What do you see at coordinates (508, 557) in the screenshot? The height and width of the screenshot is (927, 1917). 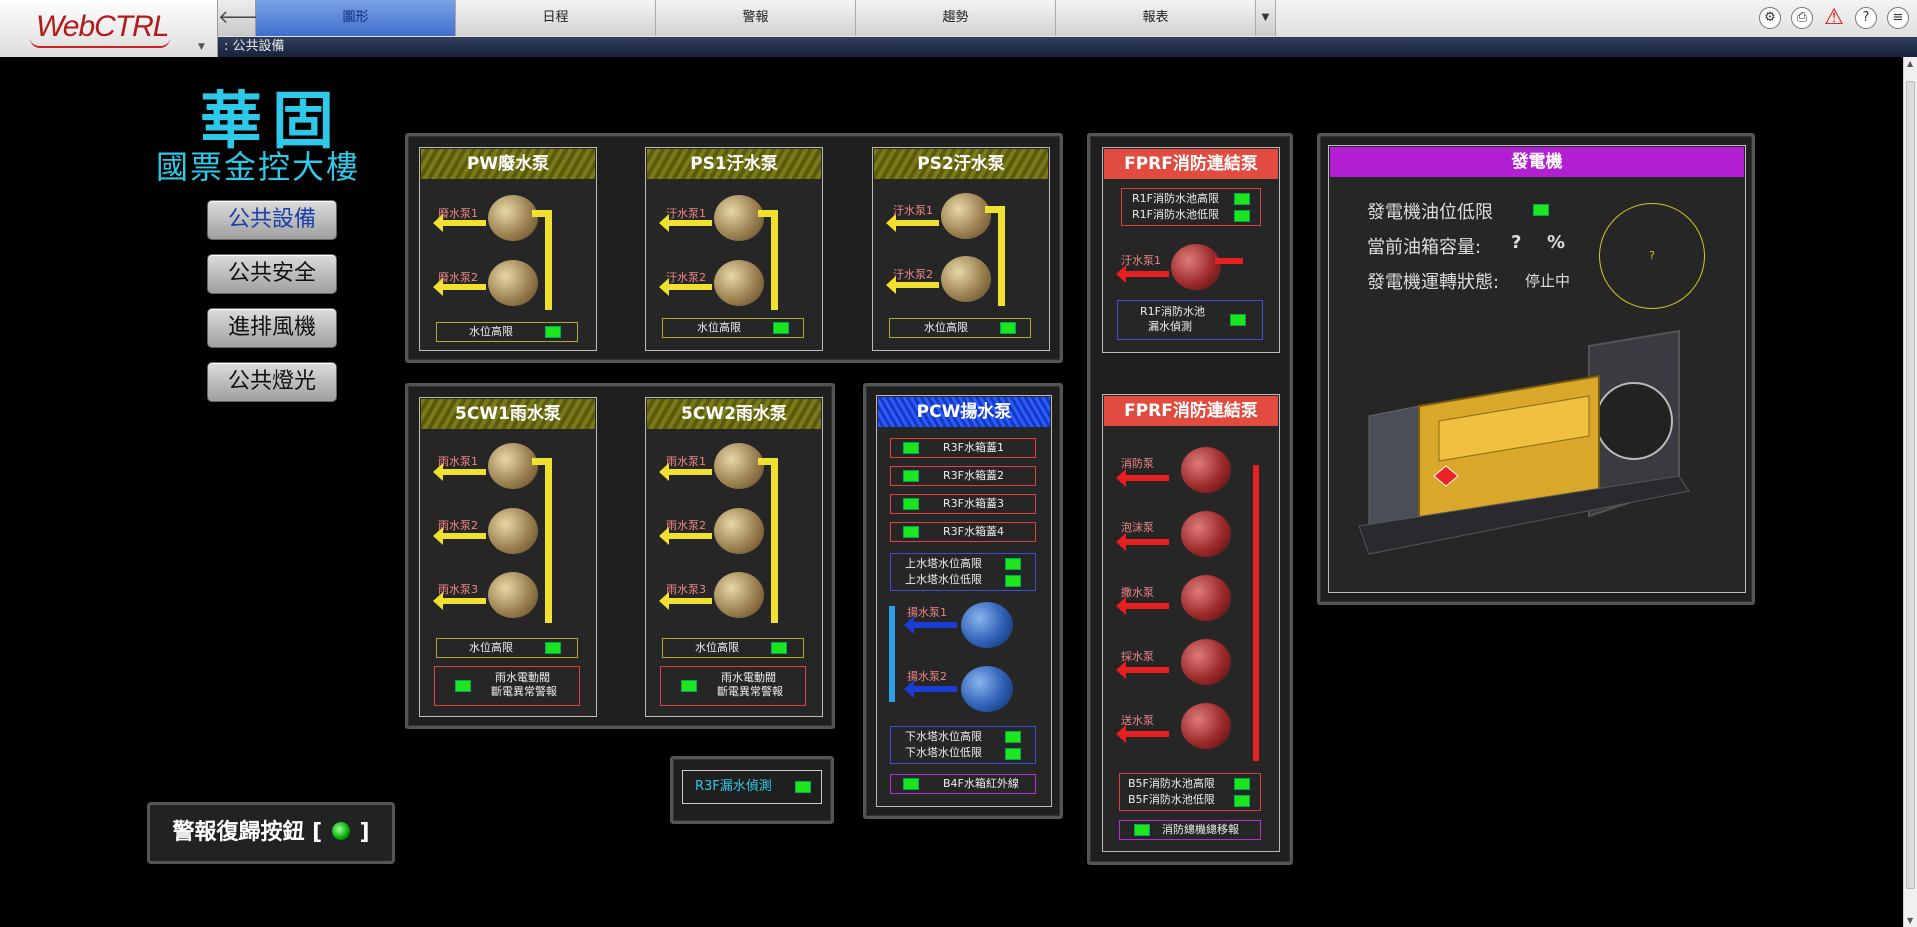 I see `cw1-card: 5CW1雨水泵 雨水泵1 雨水泵2 雨水泵3 水位高限 雨水電動閥 斷電異常警報` at bounding box center [508, 557].